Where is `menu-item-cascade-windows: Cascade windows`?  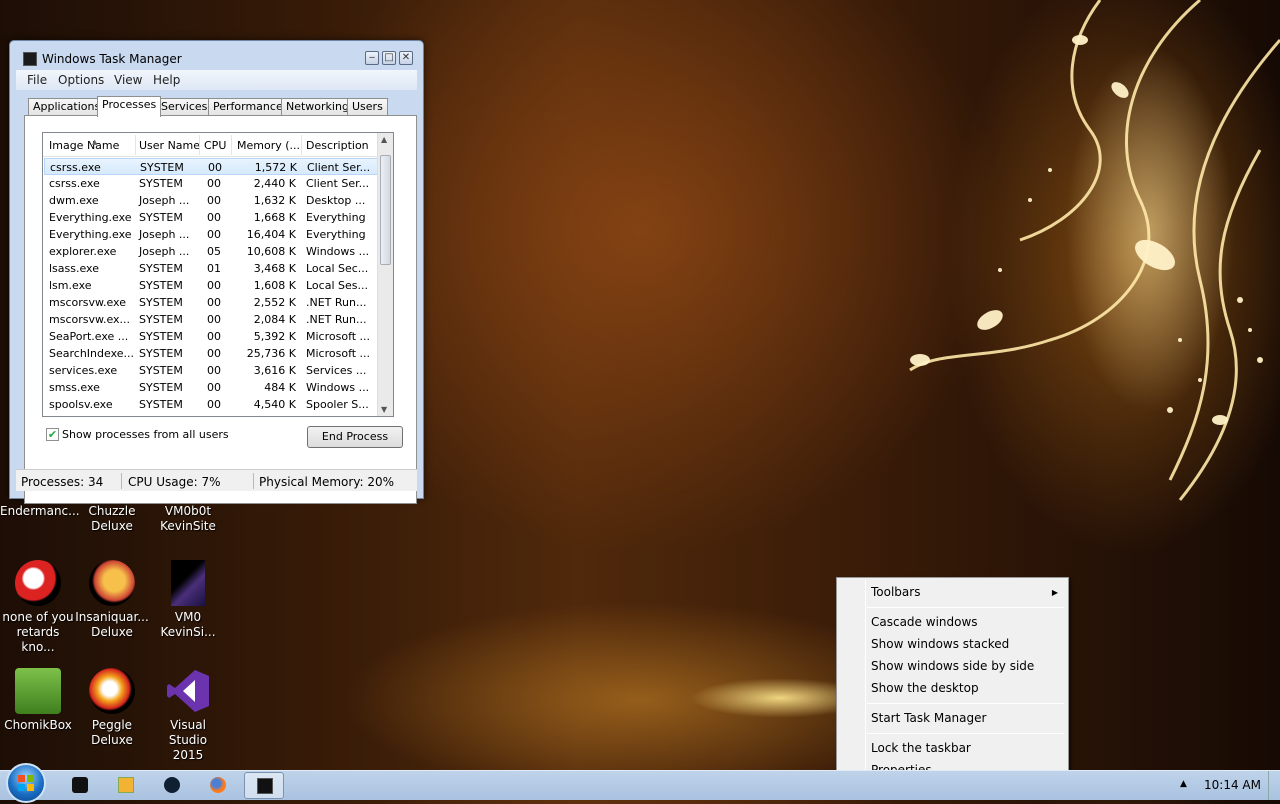
menu-item-cascade-windows: Cascade windows is located at coordinates (924, 622).